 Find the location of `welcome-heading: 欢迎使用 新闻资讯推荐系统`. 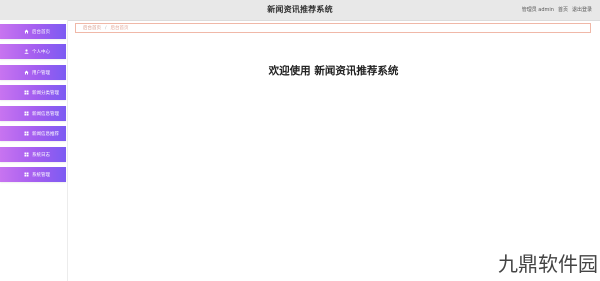

welcome-heading: 欢迎使用 新闻资讯推荐系统 is located at coordinates (333, 71).